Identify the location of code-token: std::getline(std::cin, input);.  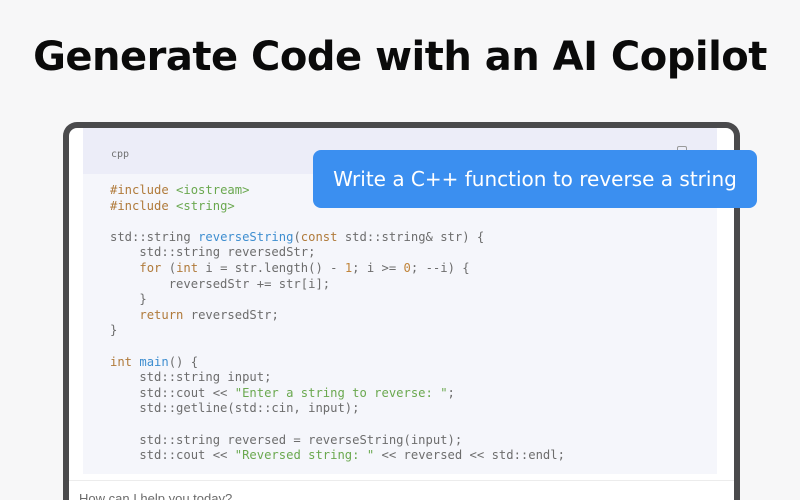
(235, 408).